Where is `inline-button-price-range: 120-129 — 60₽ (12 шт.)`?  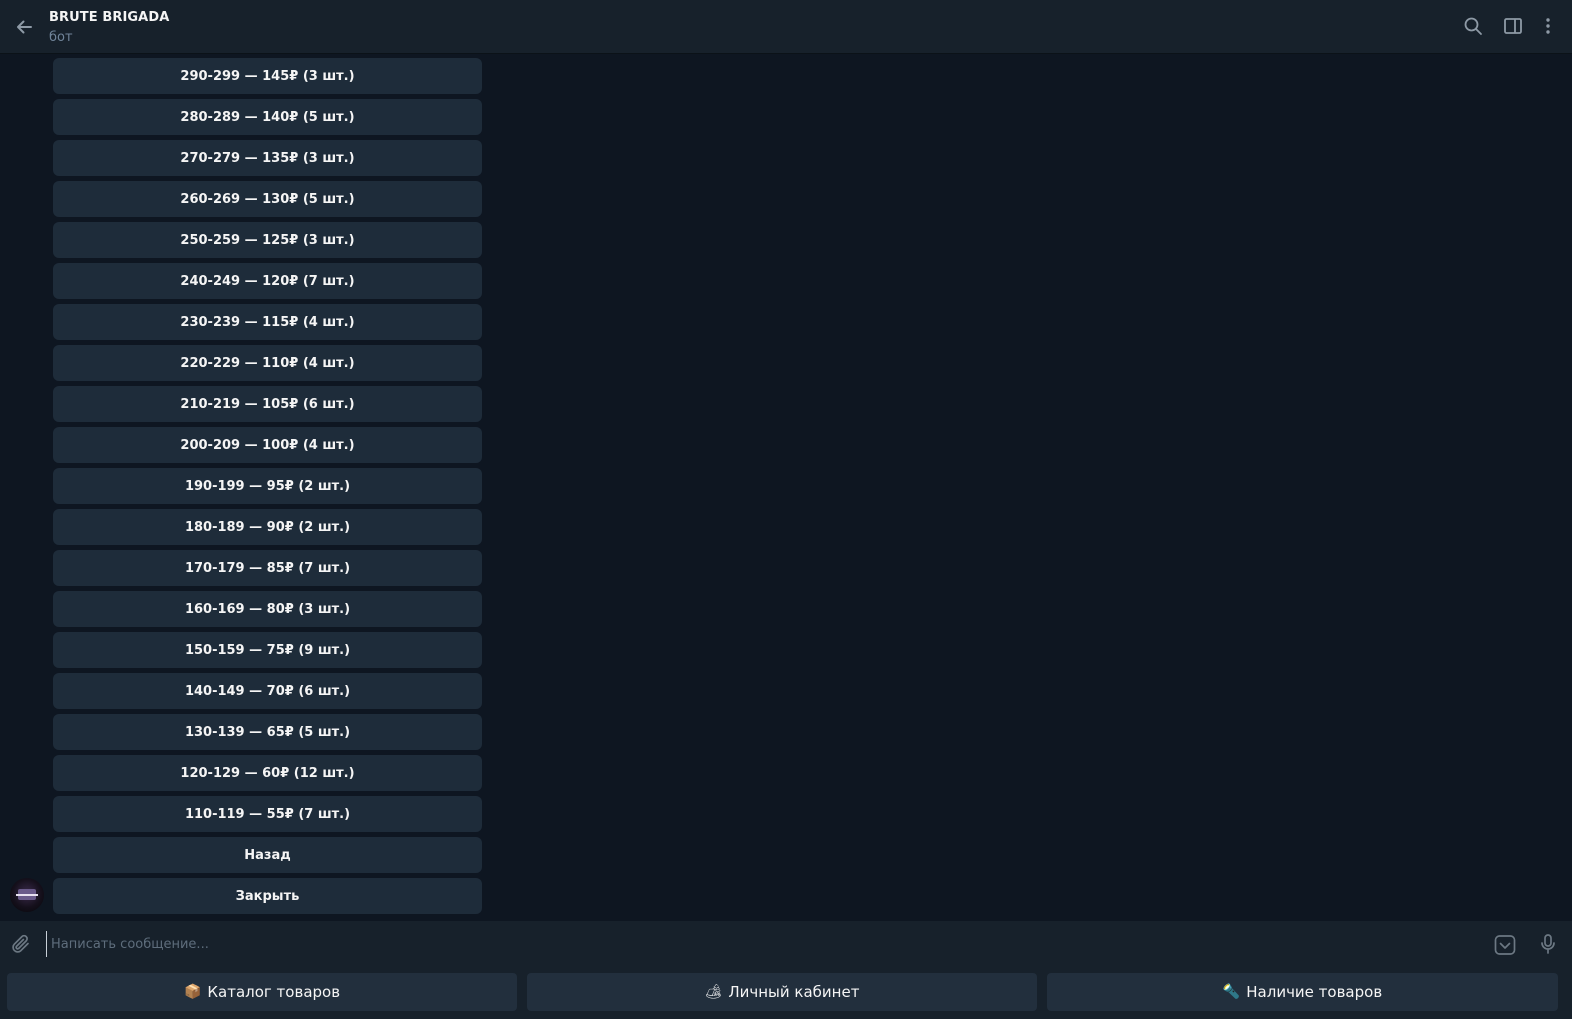
inline-button-price-range: 120-129 — 60₽ (12 шт.) is located at coordinates (267, 773).